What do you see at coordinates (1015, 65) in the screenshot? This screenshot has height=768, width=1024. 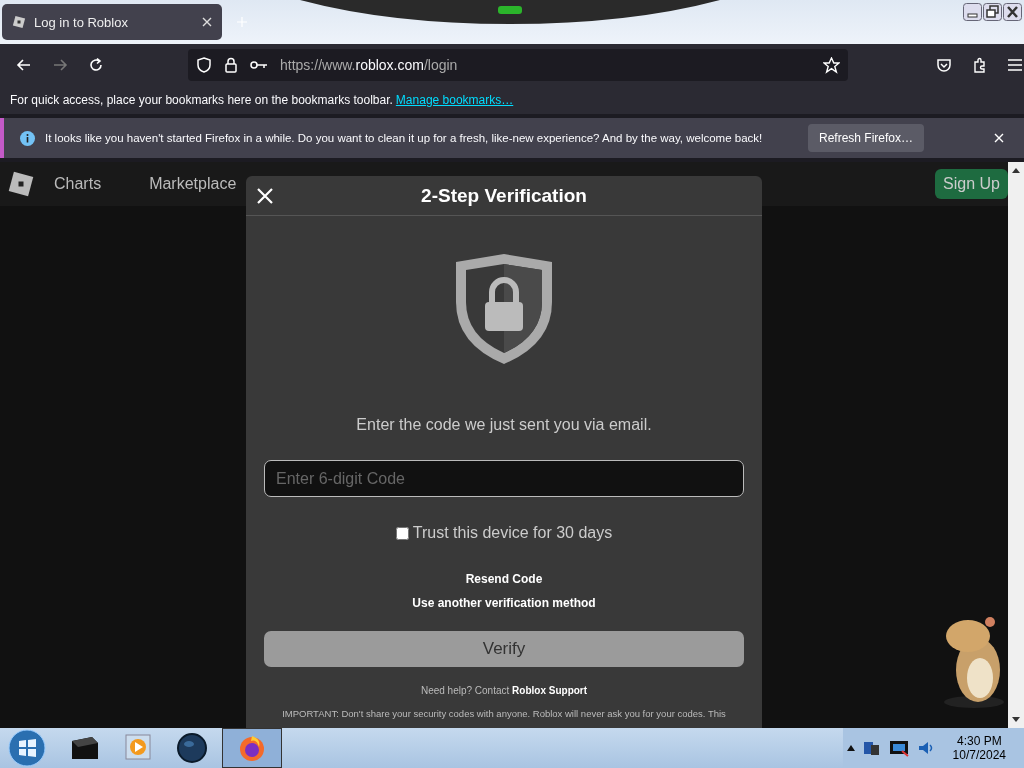 I see `menu-icon` at bounding box center [1015, 65].